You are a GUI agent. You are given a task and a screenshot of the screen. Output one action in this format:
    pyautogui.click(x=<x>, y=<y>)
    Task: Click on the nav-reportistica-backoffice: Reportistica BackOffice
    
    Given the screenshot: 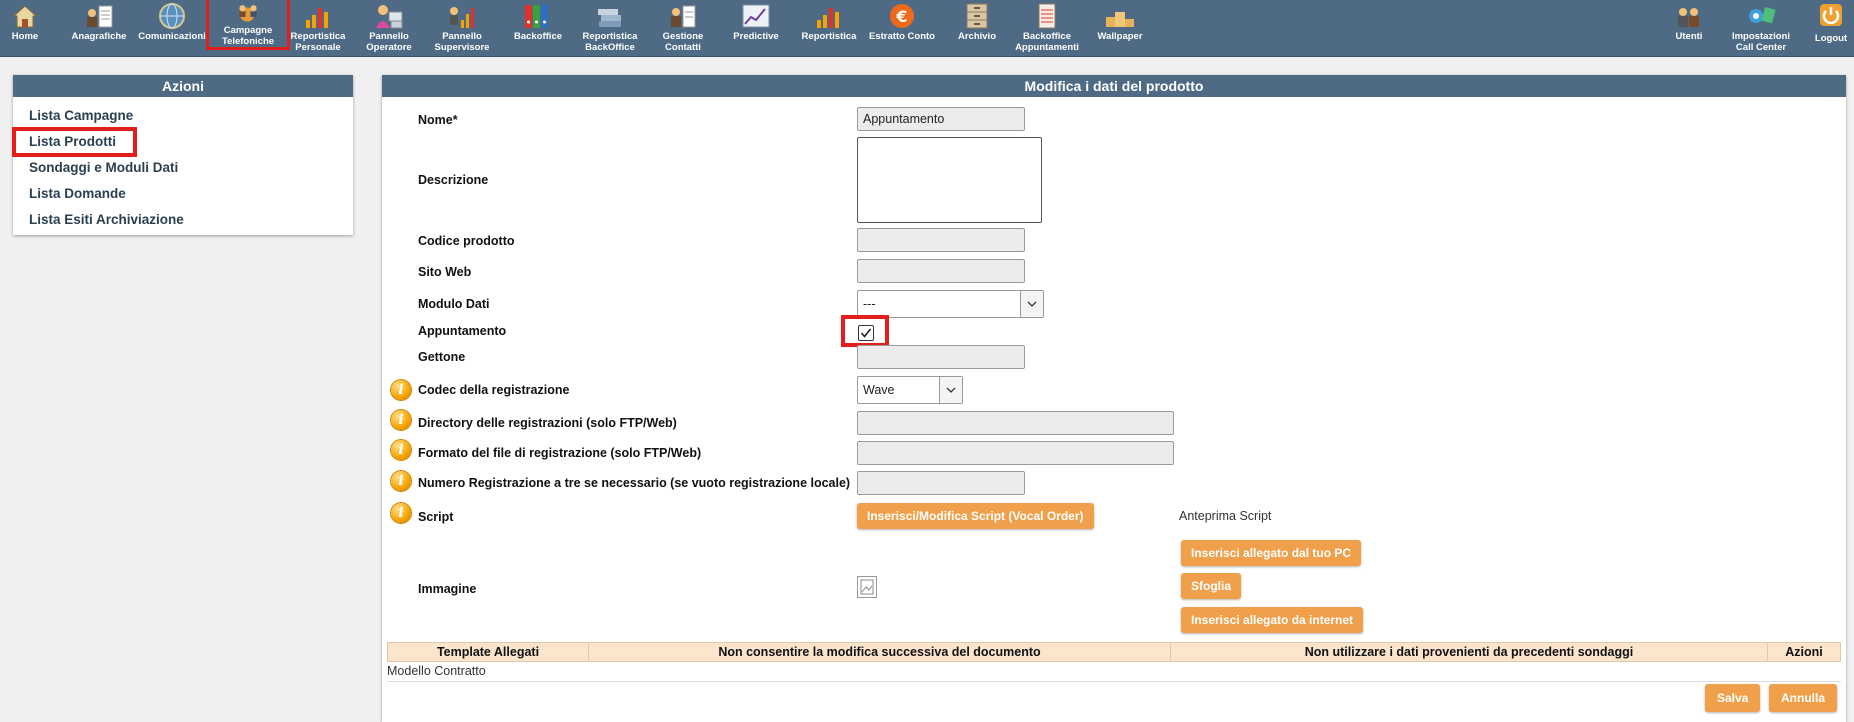 What is the action you would take?
    pyautogui.click(x=610, y=28)
    